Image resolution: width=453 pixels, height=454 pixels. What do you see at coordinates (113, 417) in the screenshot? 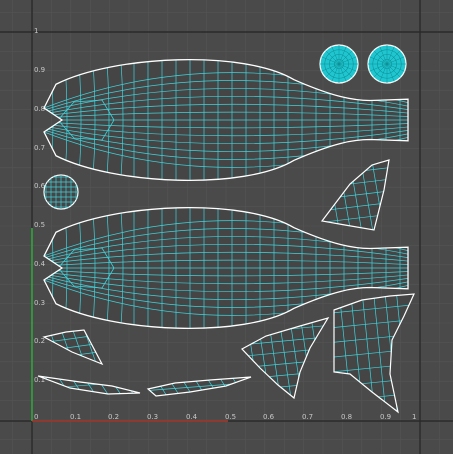
I see `u-tick-label: 0.2` at bounding box center [113, 417].